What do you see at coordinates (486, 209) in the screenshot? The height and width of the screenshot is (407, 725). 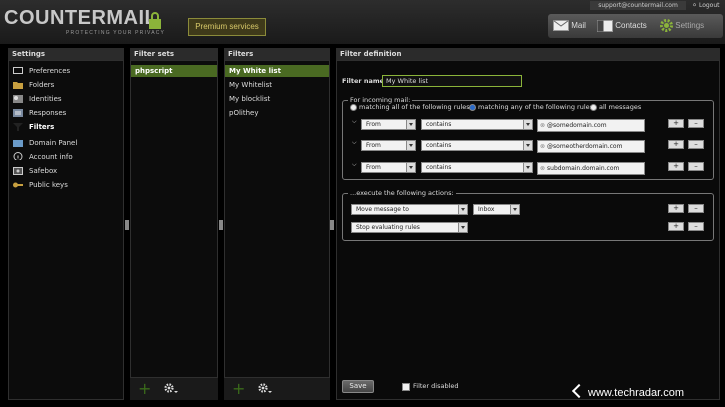 I see `action-target-value: Inbox` at bounding box center [486, 209].